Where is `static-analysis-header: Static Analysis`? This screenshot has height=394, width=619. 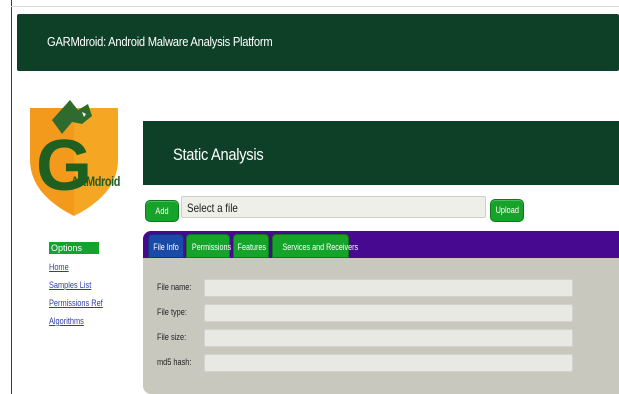
static-analysis-header: Static Analysis is located at coordinates (381, 153).